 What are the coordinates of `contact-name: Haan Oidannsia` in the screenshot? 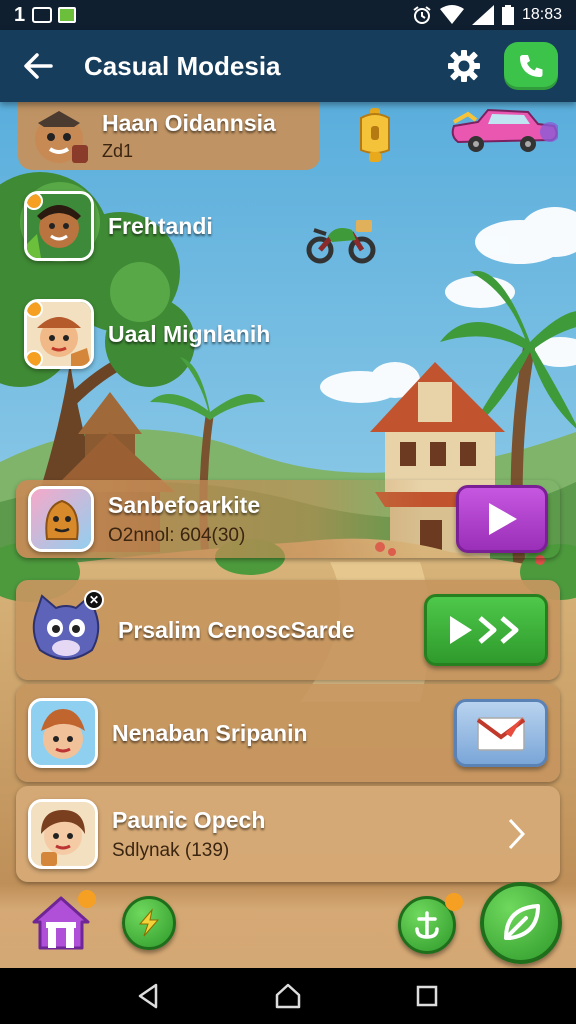 It's located at (189, 123).